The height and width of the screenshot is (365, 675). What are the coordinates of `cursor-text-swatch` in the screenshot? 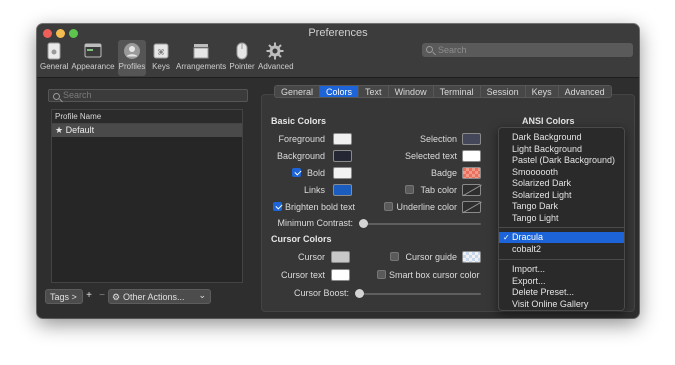 It's located at (340, 275).